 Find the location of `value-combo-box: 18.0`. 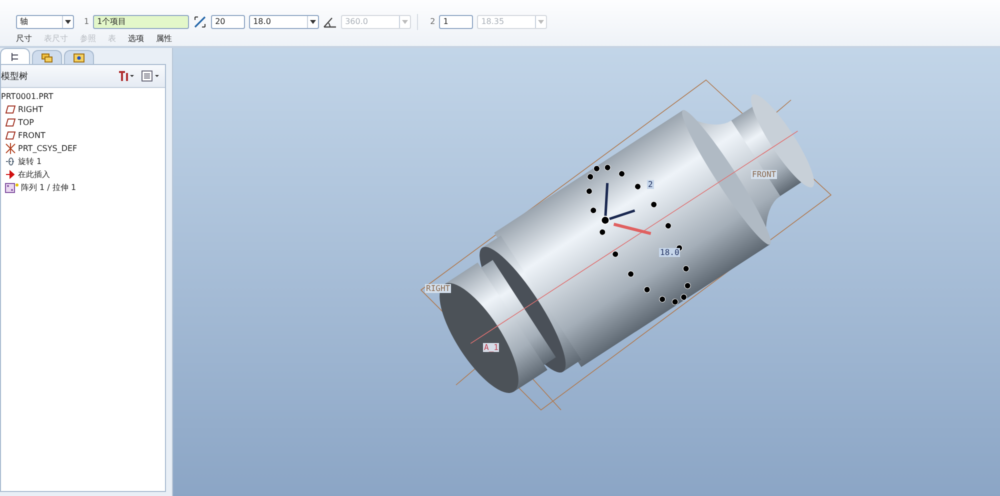

value-combo-box: 18.0 is located at coordinates (284, 21).